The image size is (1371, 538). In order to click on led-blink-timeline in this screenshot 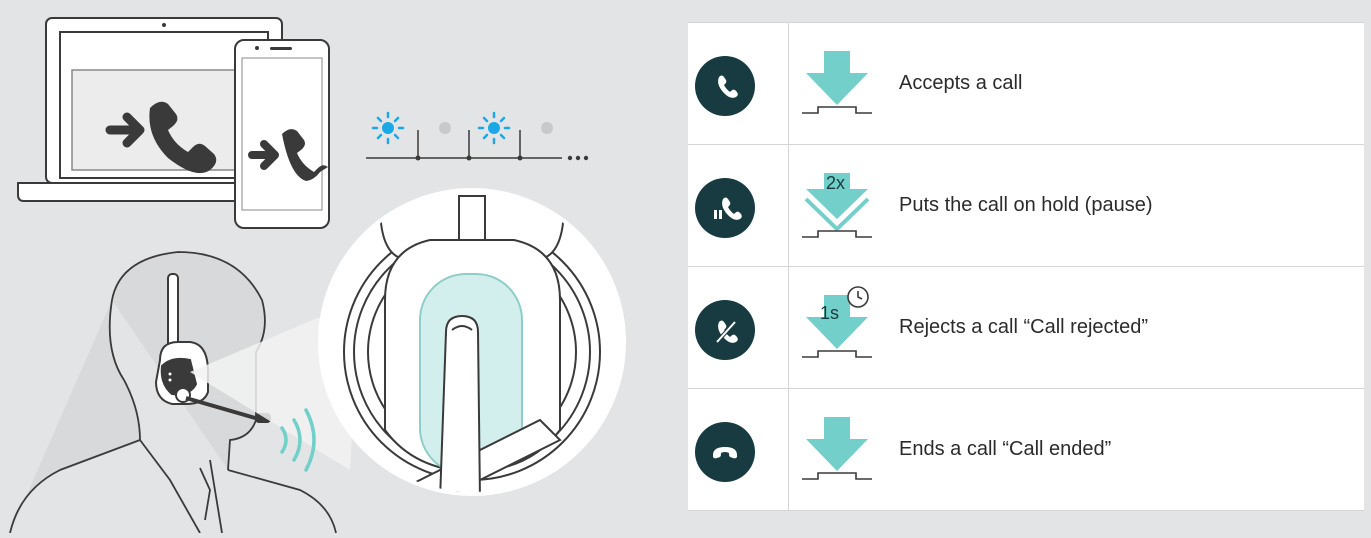, I will do `click(477, 145)`.